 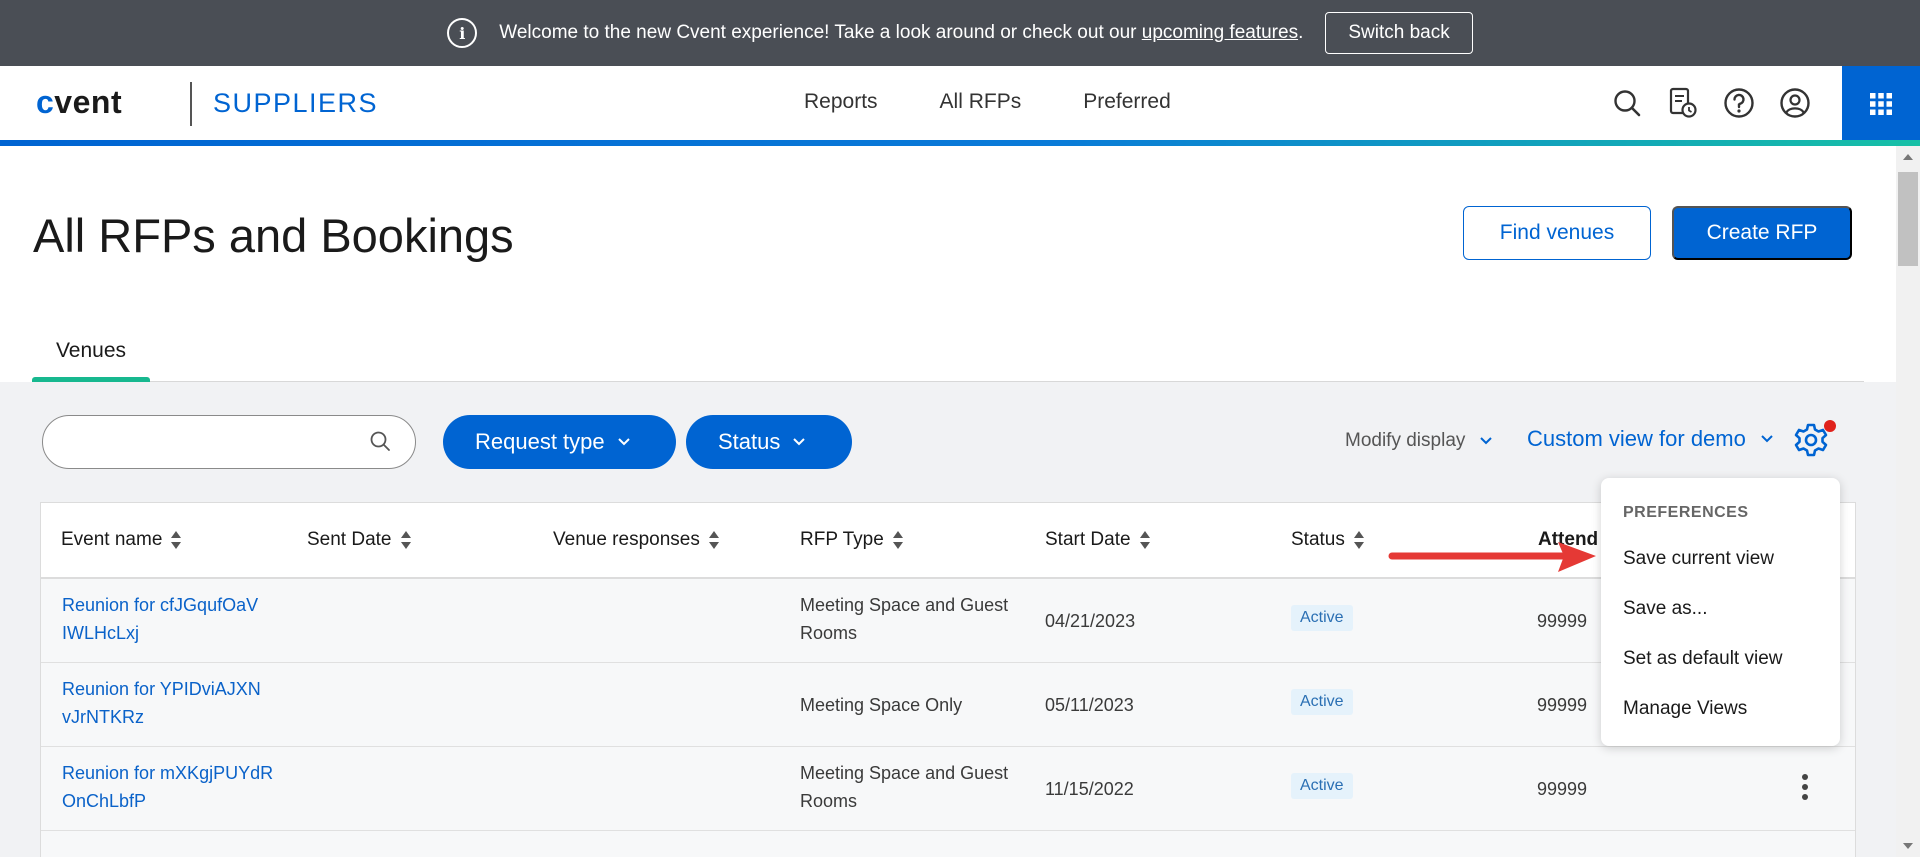 What do you see at coordinates (1908, 157) in the screenshot?
I see `scroll-up-icon` at bounding box center [1908, 157].